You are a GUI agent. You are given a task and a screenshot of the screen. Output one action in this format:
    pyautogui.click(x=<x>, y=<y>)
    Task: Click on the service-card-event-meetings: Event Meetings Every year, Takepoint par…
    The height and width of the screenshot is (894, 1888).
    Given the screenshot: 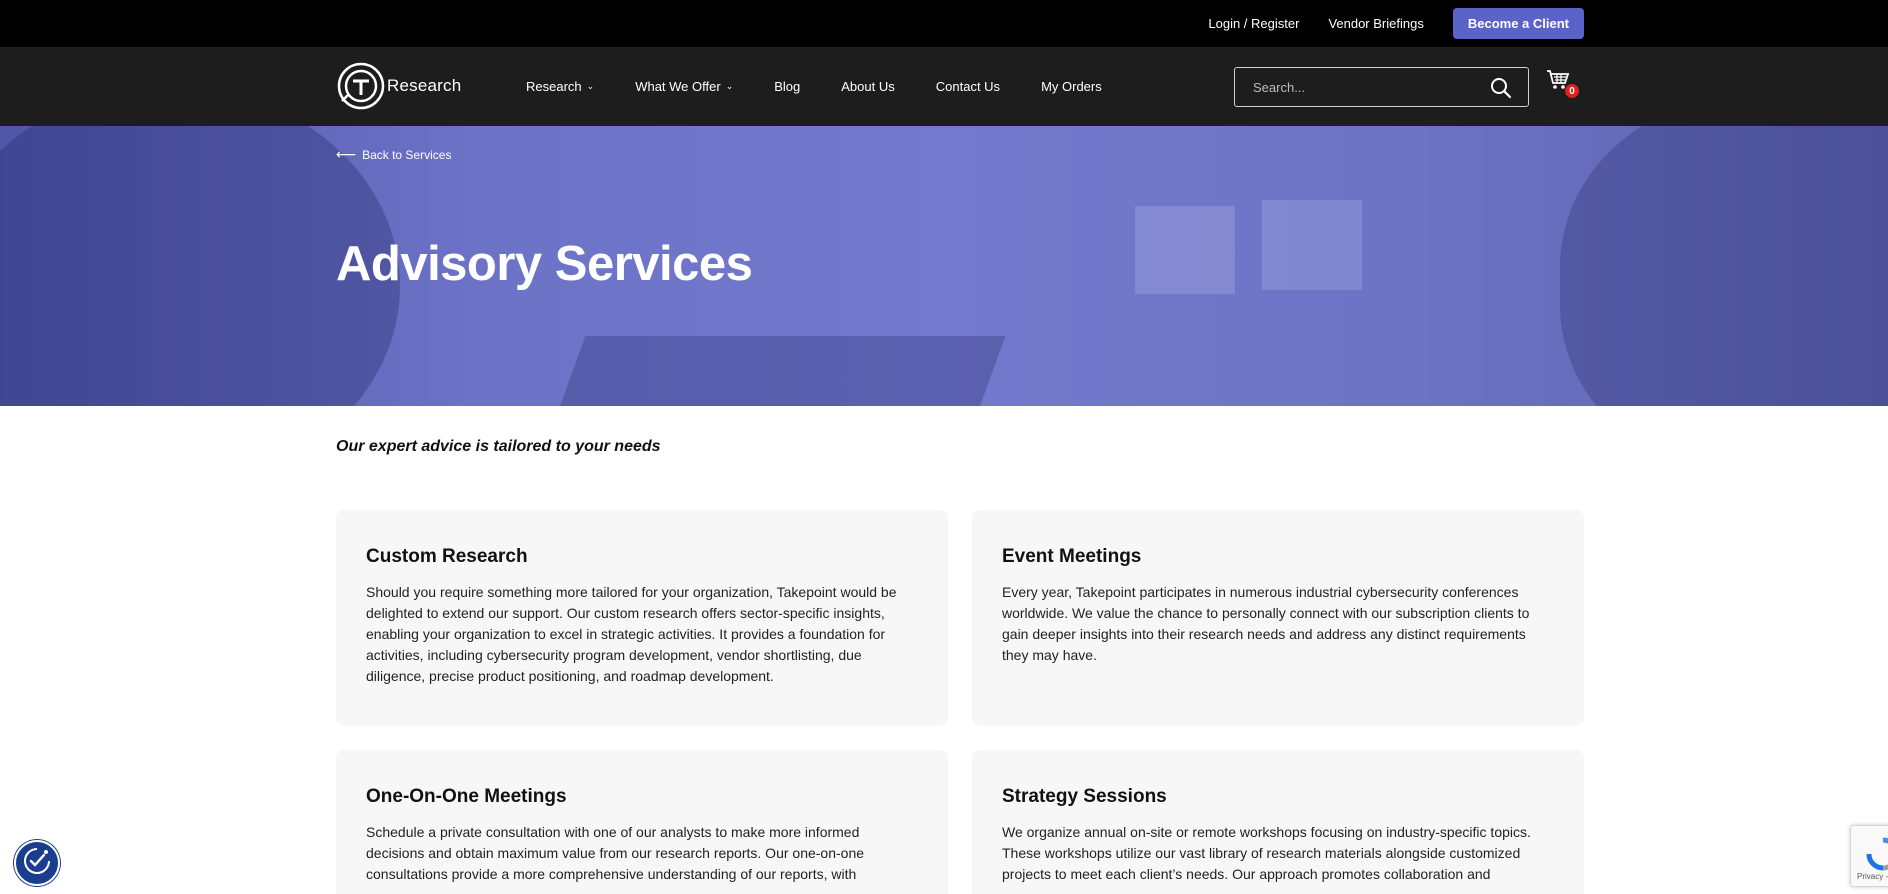 What is the action you would take?
    pyautogui.click(x=1278, y=618)
    